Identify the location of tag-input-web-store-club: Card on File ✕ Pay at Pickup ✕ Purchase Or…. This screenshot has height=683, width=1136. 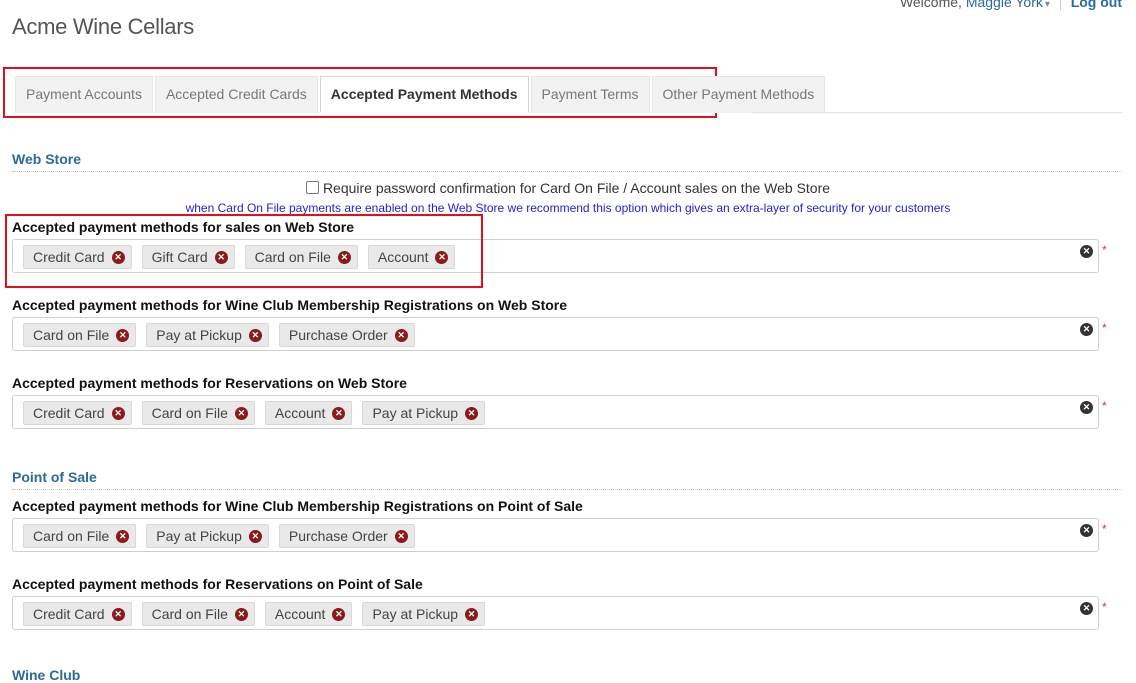
(555, 334).